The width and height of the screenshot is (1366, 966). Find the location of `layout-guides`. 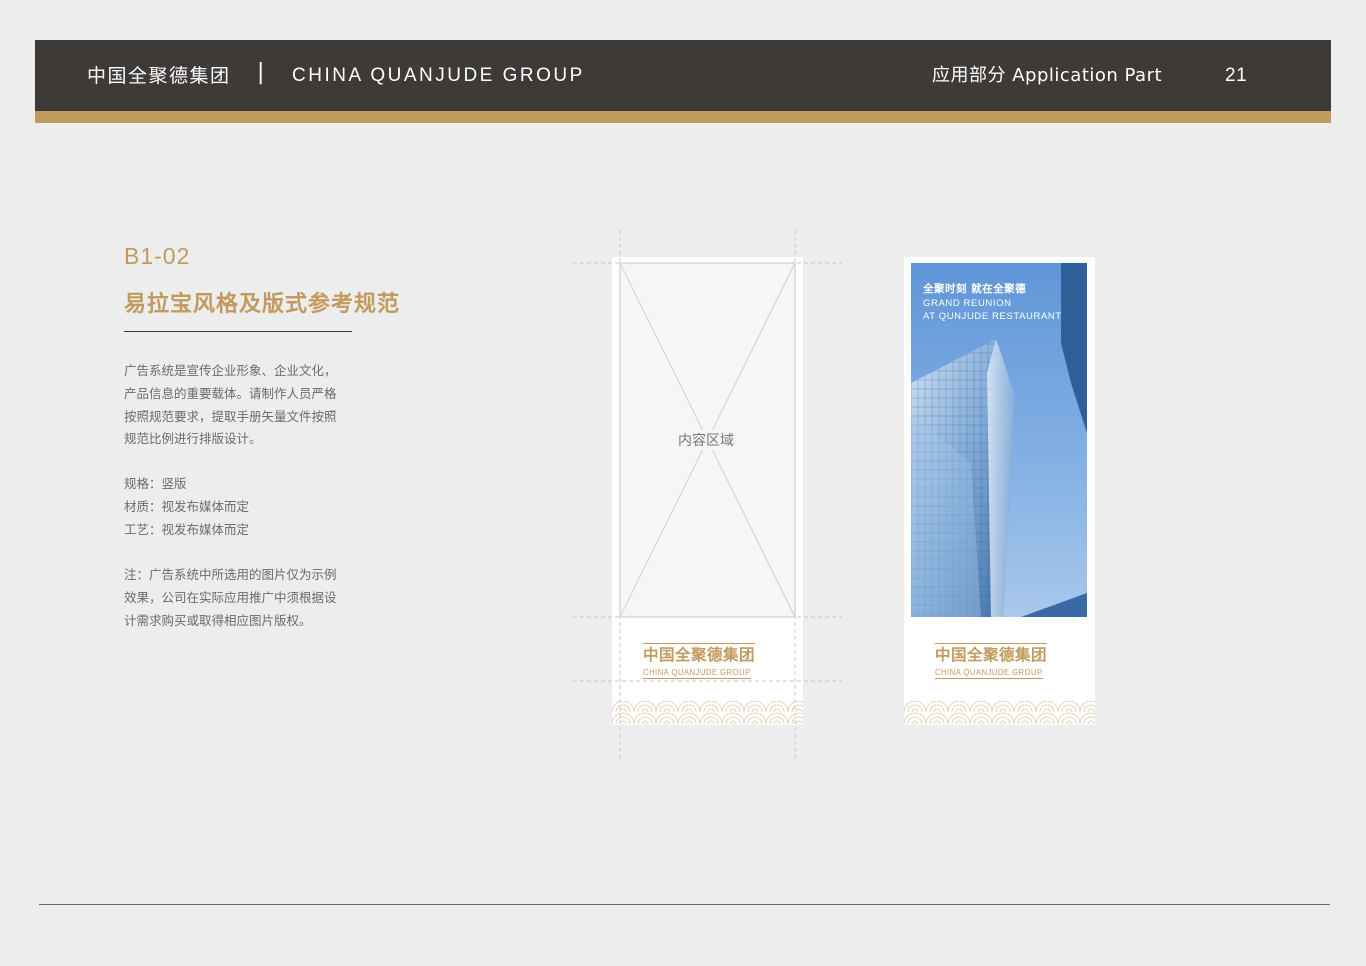

layout-guides is located at coordinates (707, 496).